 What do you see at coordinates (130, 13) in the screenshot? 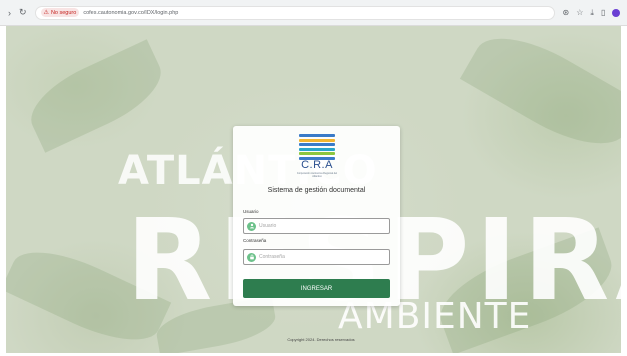
I see `url-text: cofes.cautonomia.gov.co/IDX/login.php` at bounding box center [130, 13].